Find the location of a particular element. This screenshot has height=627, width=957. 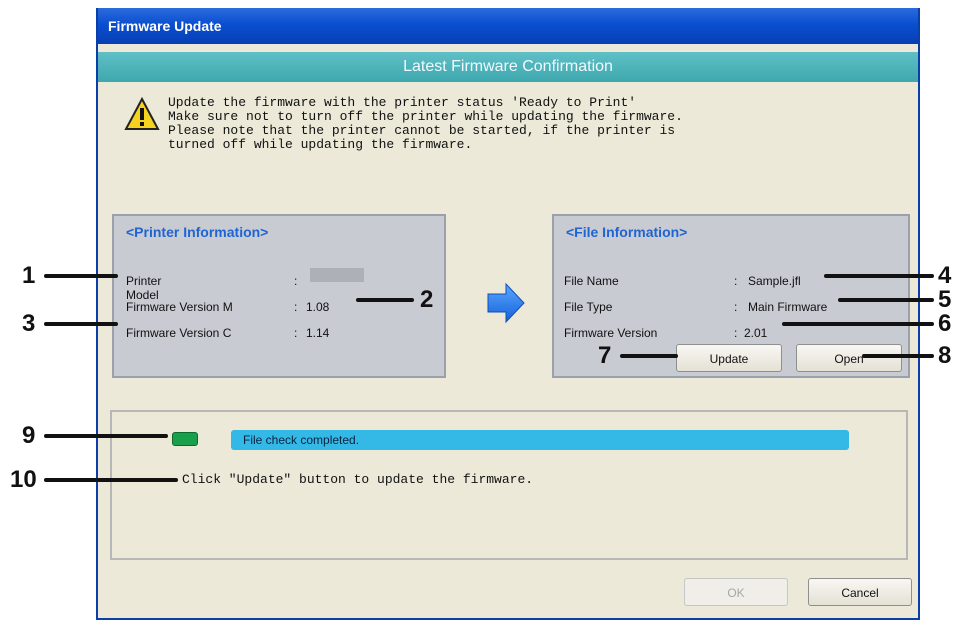

file-name-label: File Name is located at coordinates (591, 281).